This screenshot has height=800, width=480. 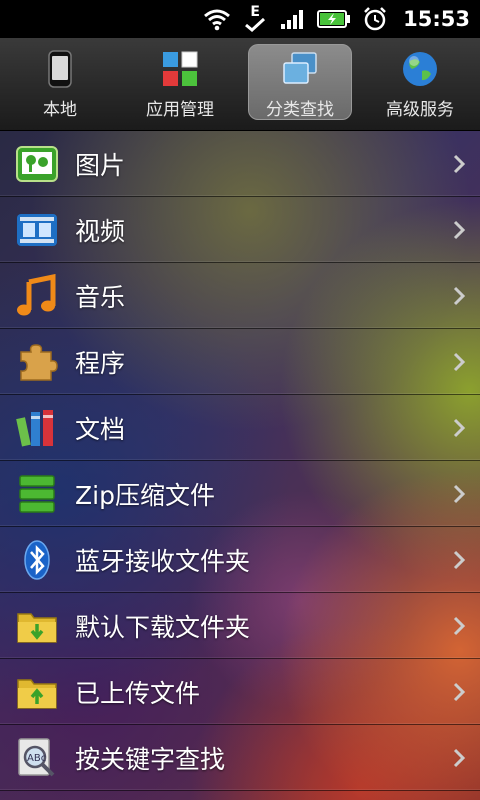 I want to click on list-item-zip-files: Zip压缩文件, so click(x=240, y=494).